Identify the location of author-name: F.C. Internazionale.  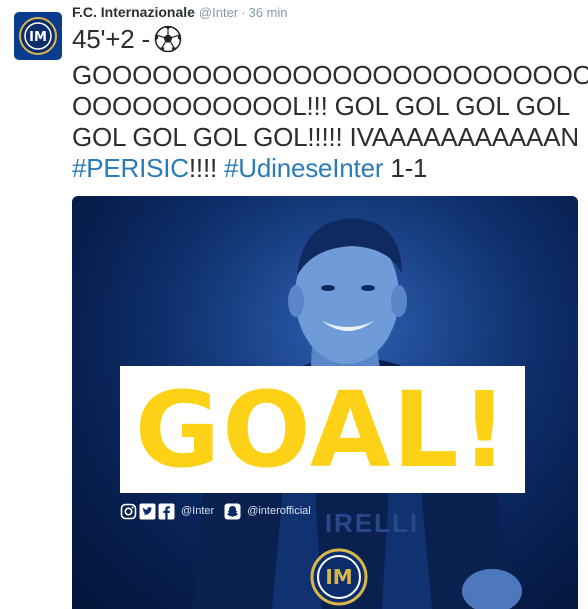
(133, 12).